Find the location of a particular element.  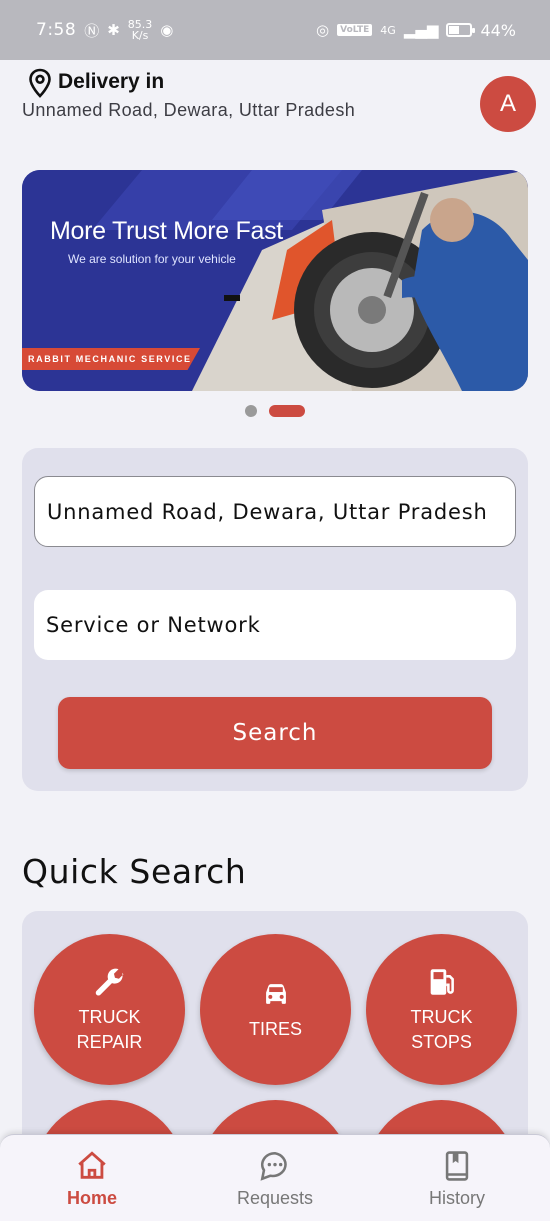

banner-subtitle: We are solution for your vehicle is located at coordinates (152, 259).